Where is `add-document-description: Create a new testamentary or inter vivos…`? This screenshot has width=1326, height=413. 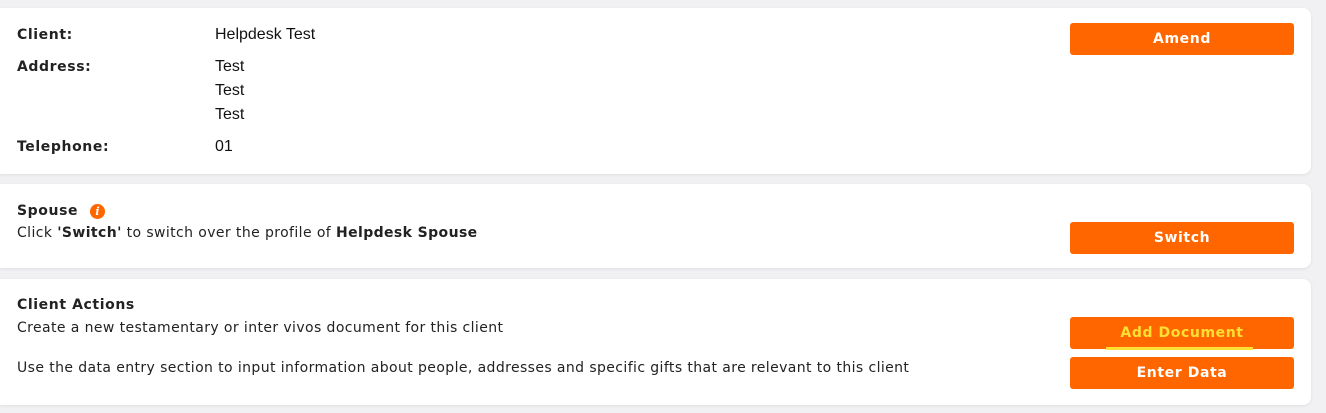 add-document-description: Create a new testamentary or inter vivos… is located at coordinates (260, 328).